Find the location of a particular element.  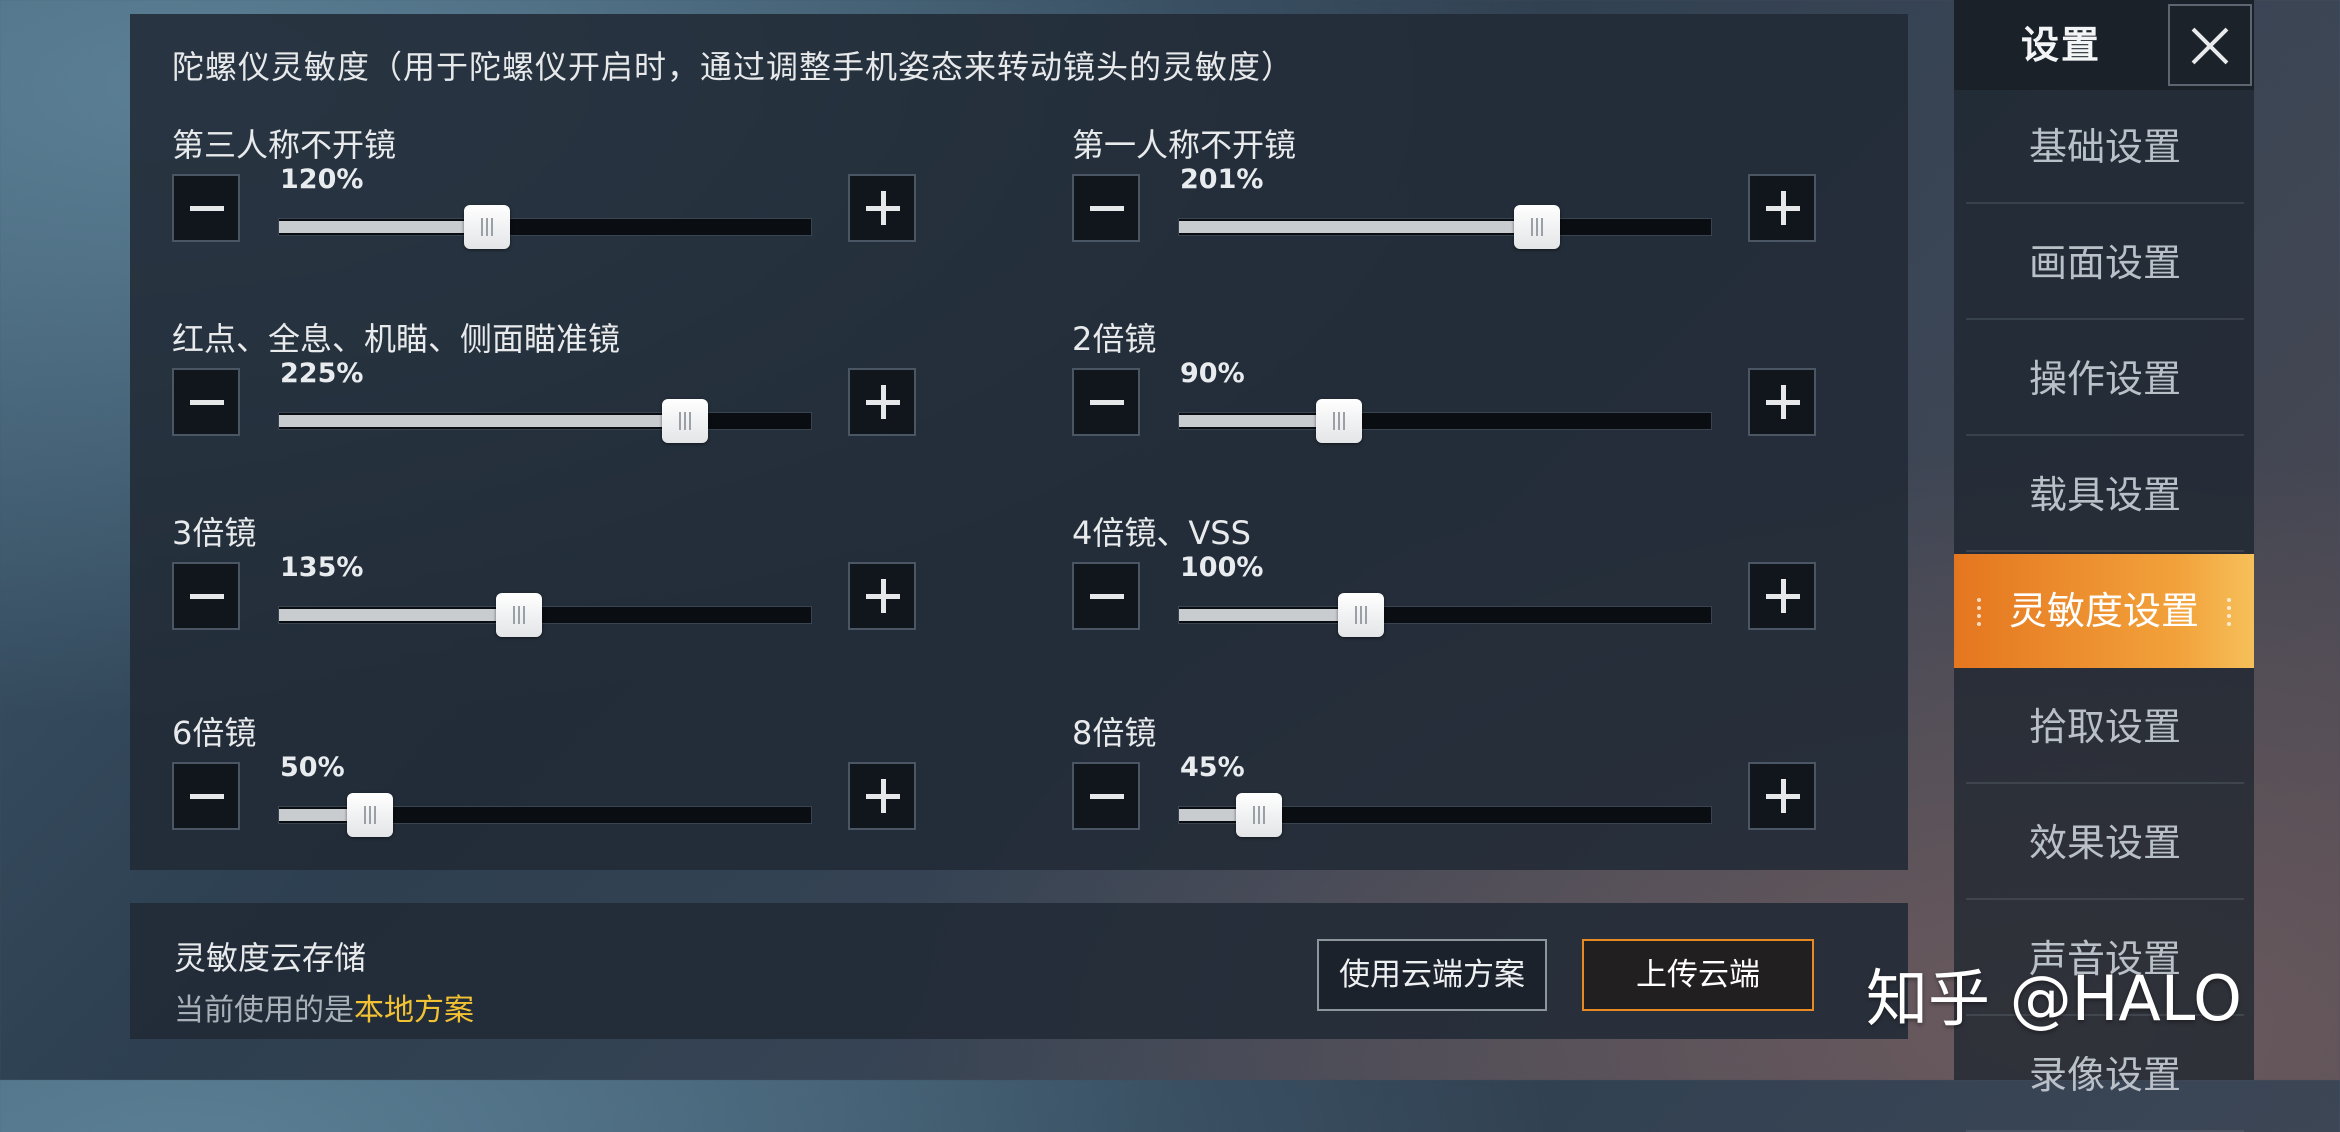

setting-label: 2倍镜 is located at coordinates (1114, 339).